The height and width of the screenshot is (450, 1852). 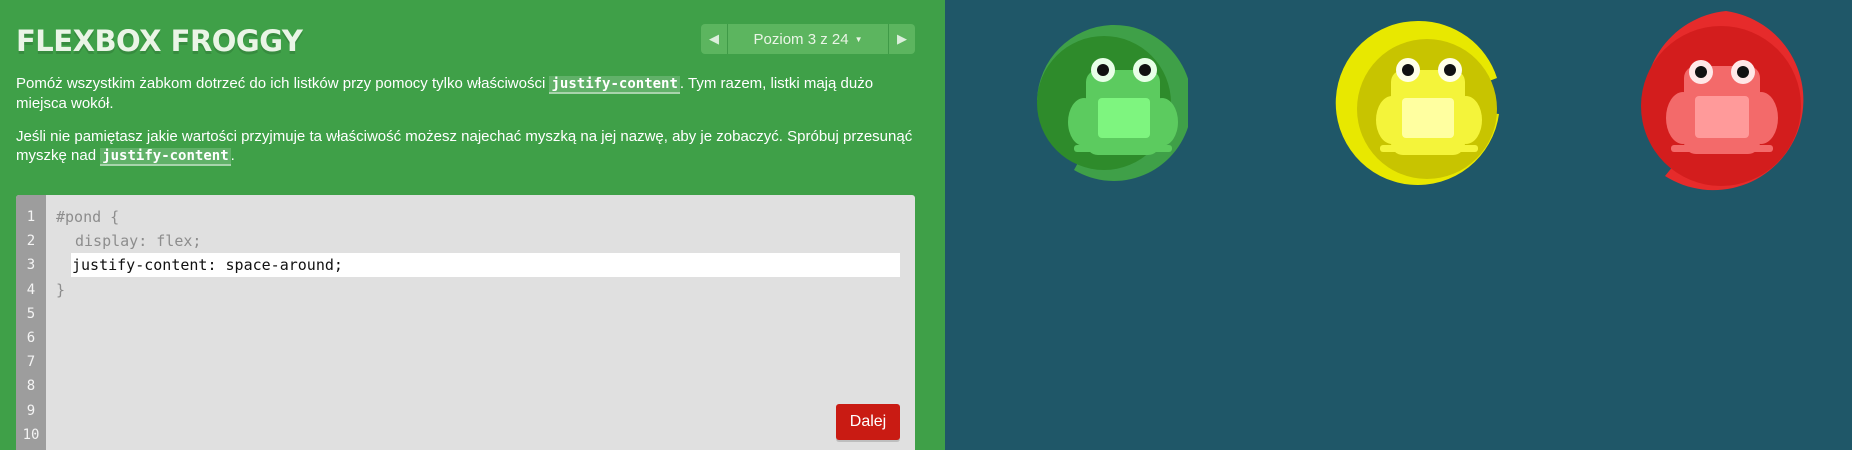 What do you see at coordinates (31, 217) in the screenshot?
I see `line-number: 1` at bounding box center [31, 217].